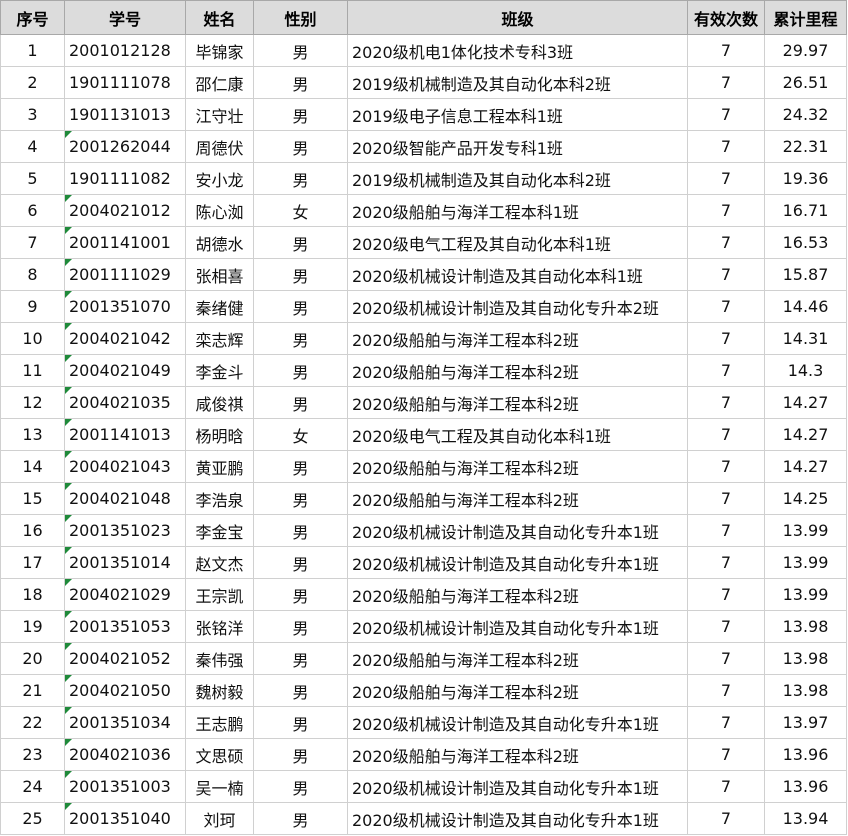 The height and width of the screenshot is (836, 848). What do you see at coordinates (32, 17) in the screenshot?
I see `header-seq: 序号` at bounding box center [32, 17].